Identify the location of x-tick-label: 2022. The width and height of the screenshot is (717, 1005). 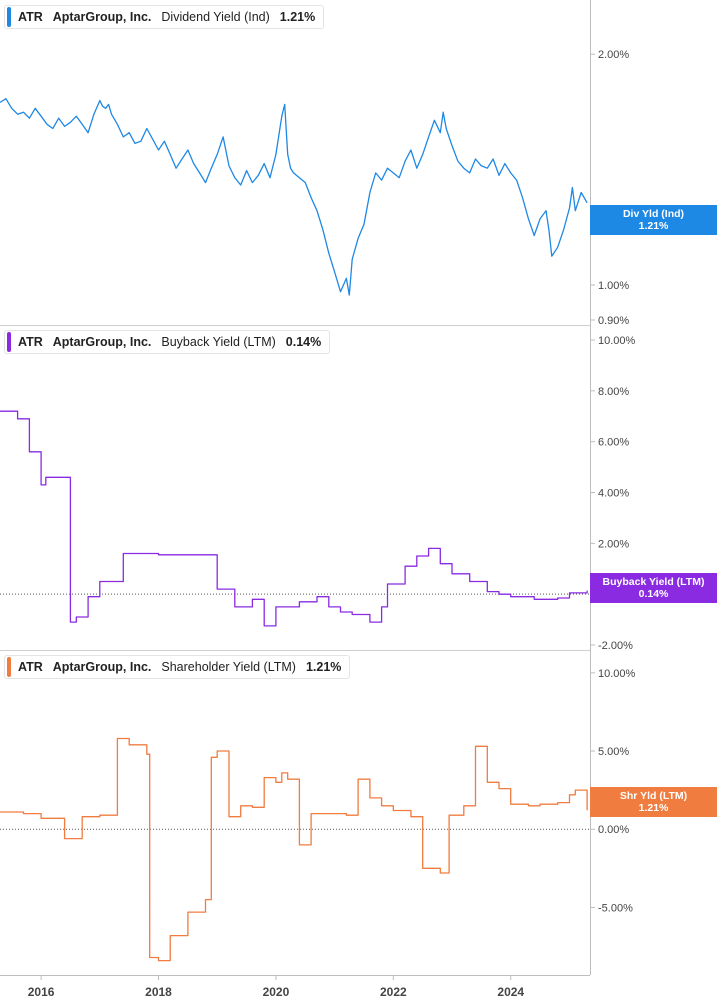
(393, 992).